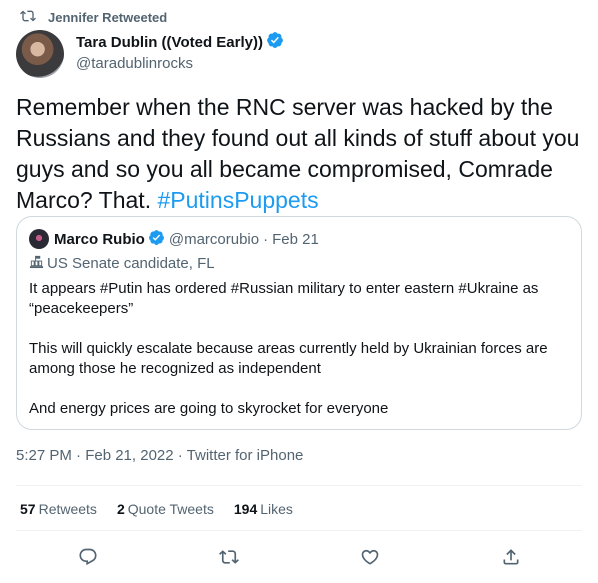  I want to click on engagement-stats: 57 Retweets 2 Quote Tweets 194 Likes, so click(166, 509).